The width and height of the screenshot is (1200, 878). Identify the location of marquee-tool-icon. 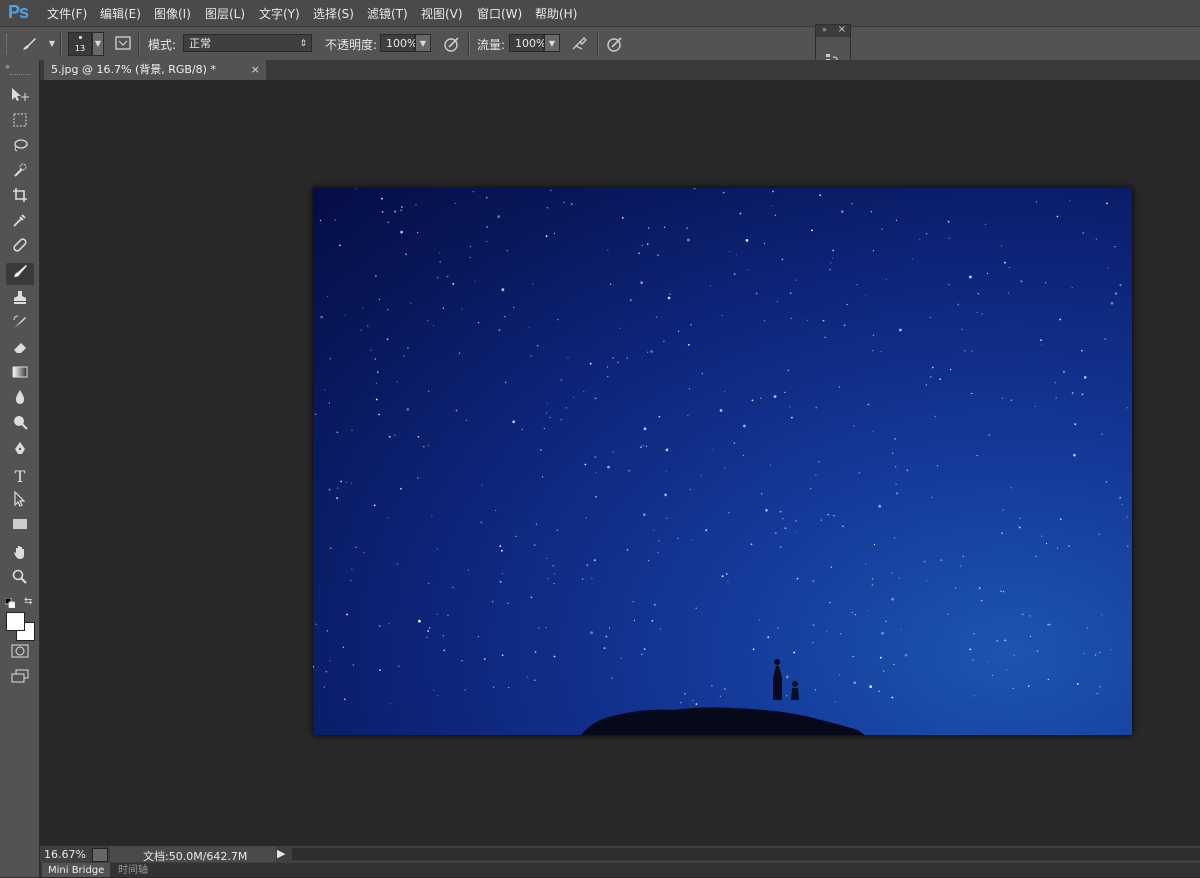
(20, 123).